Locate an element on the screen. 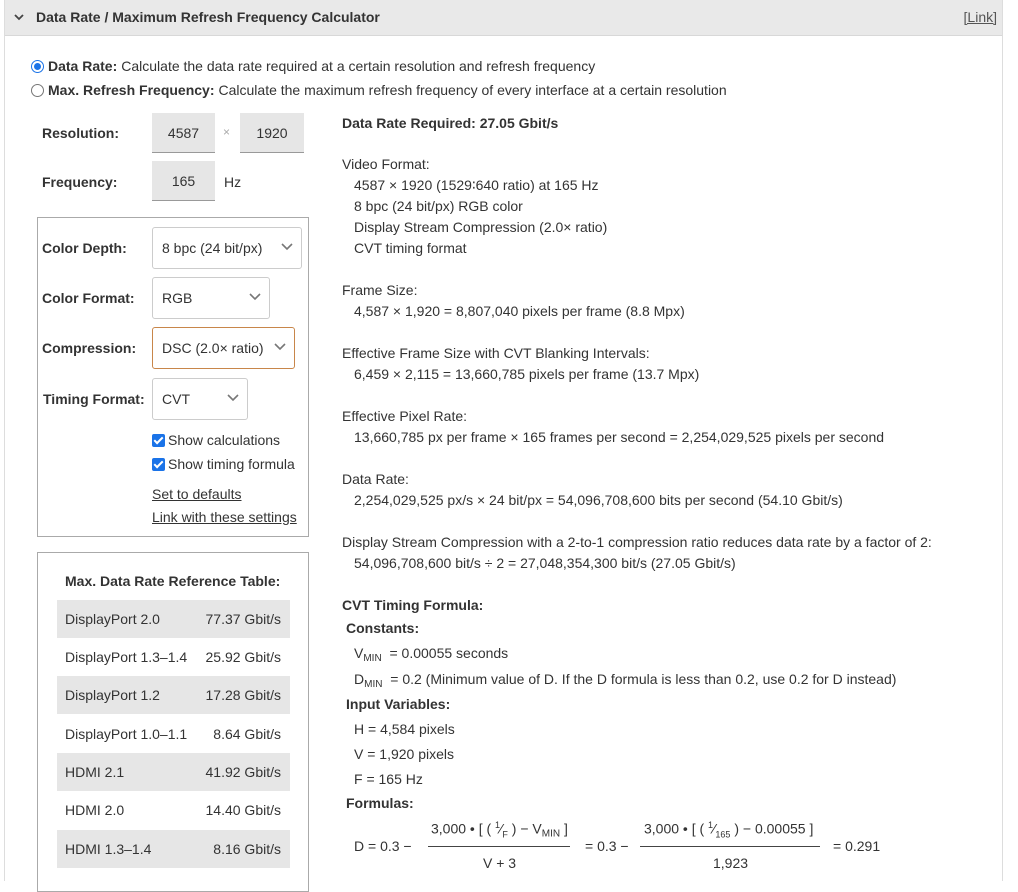 The height and width of the screenshot is (892, 1018). radio-data-rate is located at coordinates (37, 66).